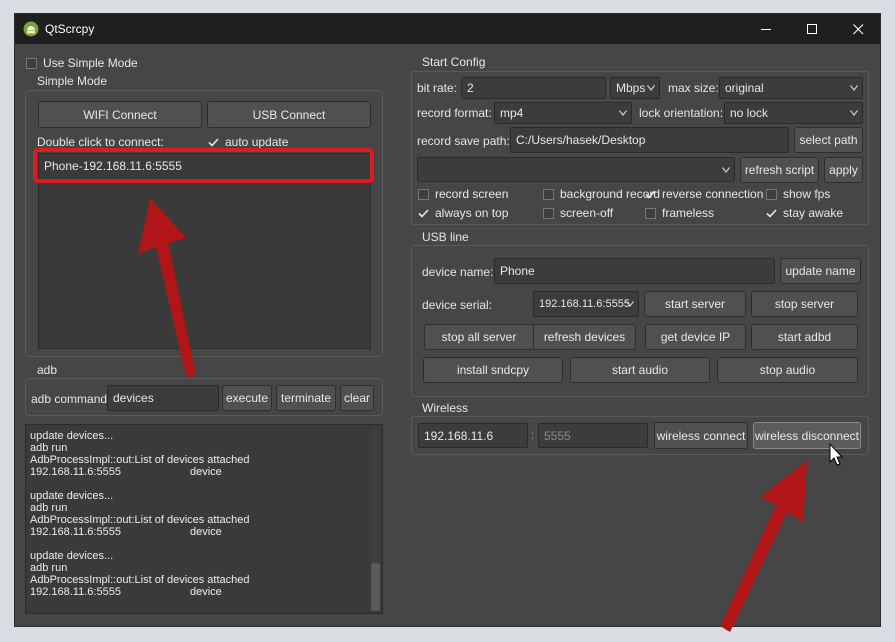 This screenshot has width=895, height=642. What do you see at coordinates (120, 114) in the screenshot?
I see `wifi-connect-button: WIFI Connect` at bounding box center [120, 114].